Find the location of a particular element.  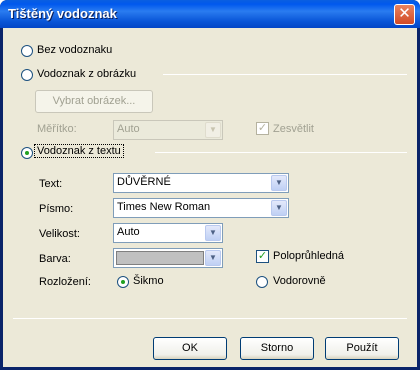

horizontal-radio is located at coordinates (262, 282).